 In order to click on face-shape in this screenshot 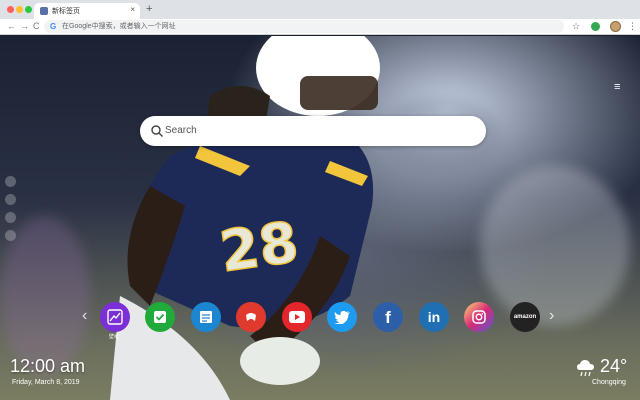, I will do `click(339, 93)`.